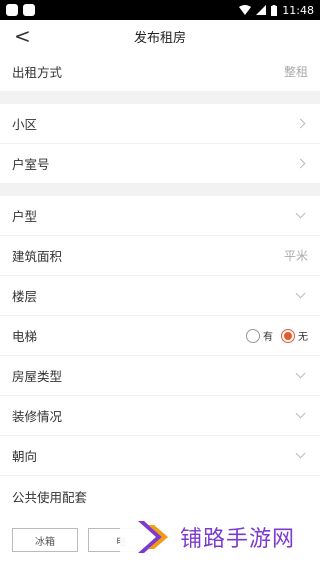  What do you see at coordinates (25, 336) in the screenshot?
I see `elevator-label: 电梯` at bounding box center [25, 336].